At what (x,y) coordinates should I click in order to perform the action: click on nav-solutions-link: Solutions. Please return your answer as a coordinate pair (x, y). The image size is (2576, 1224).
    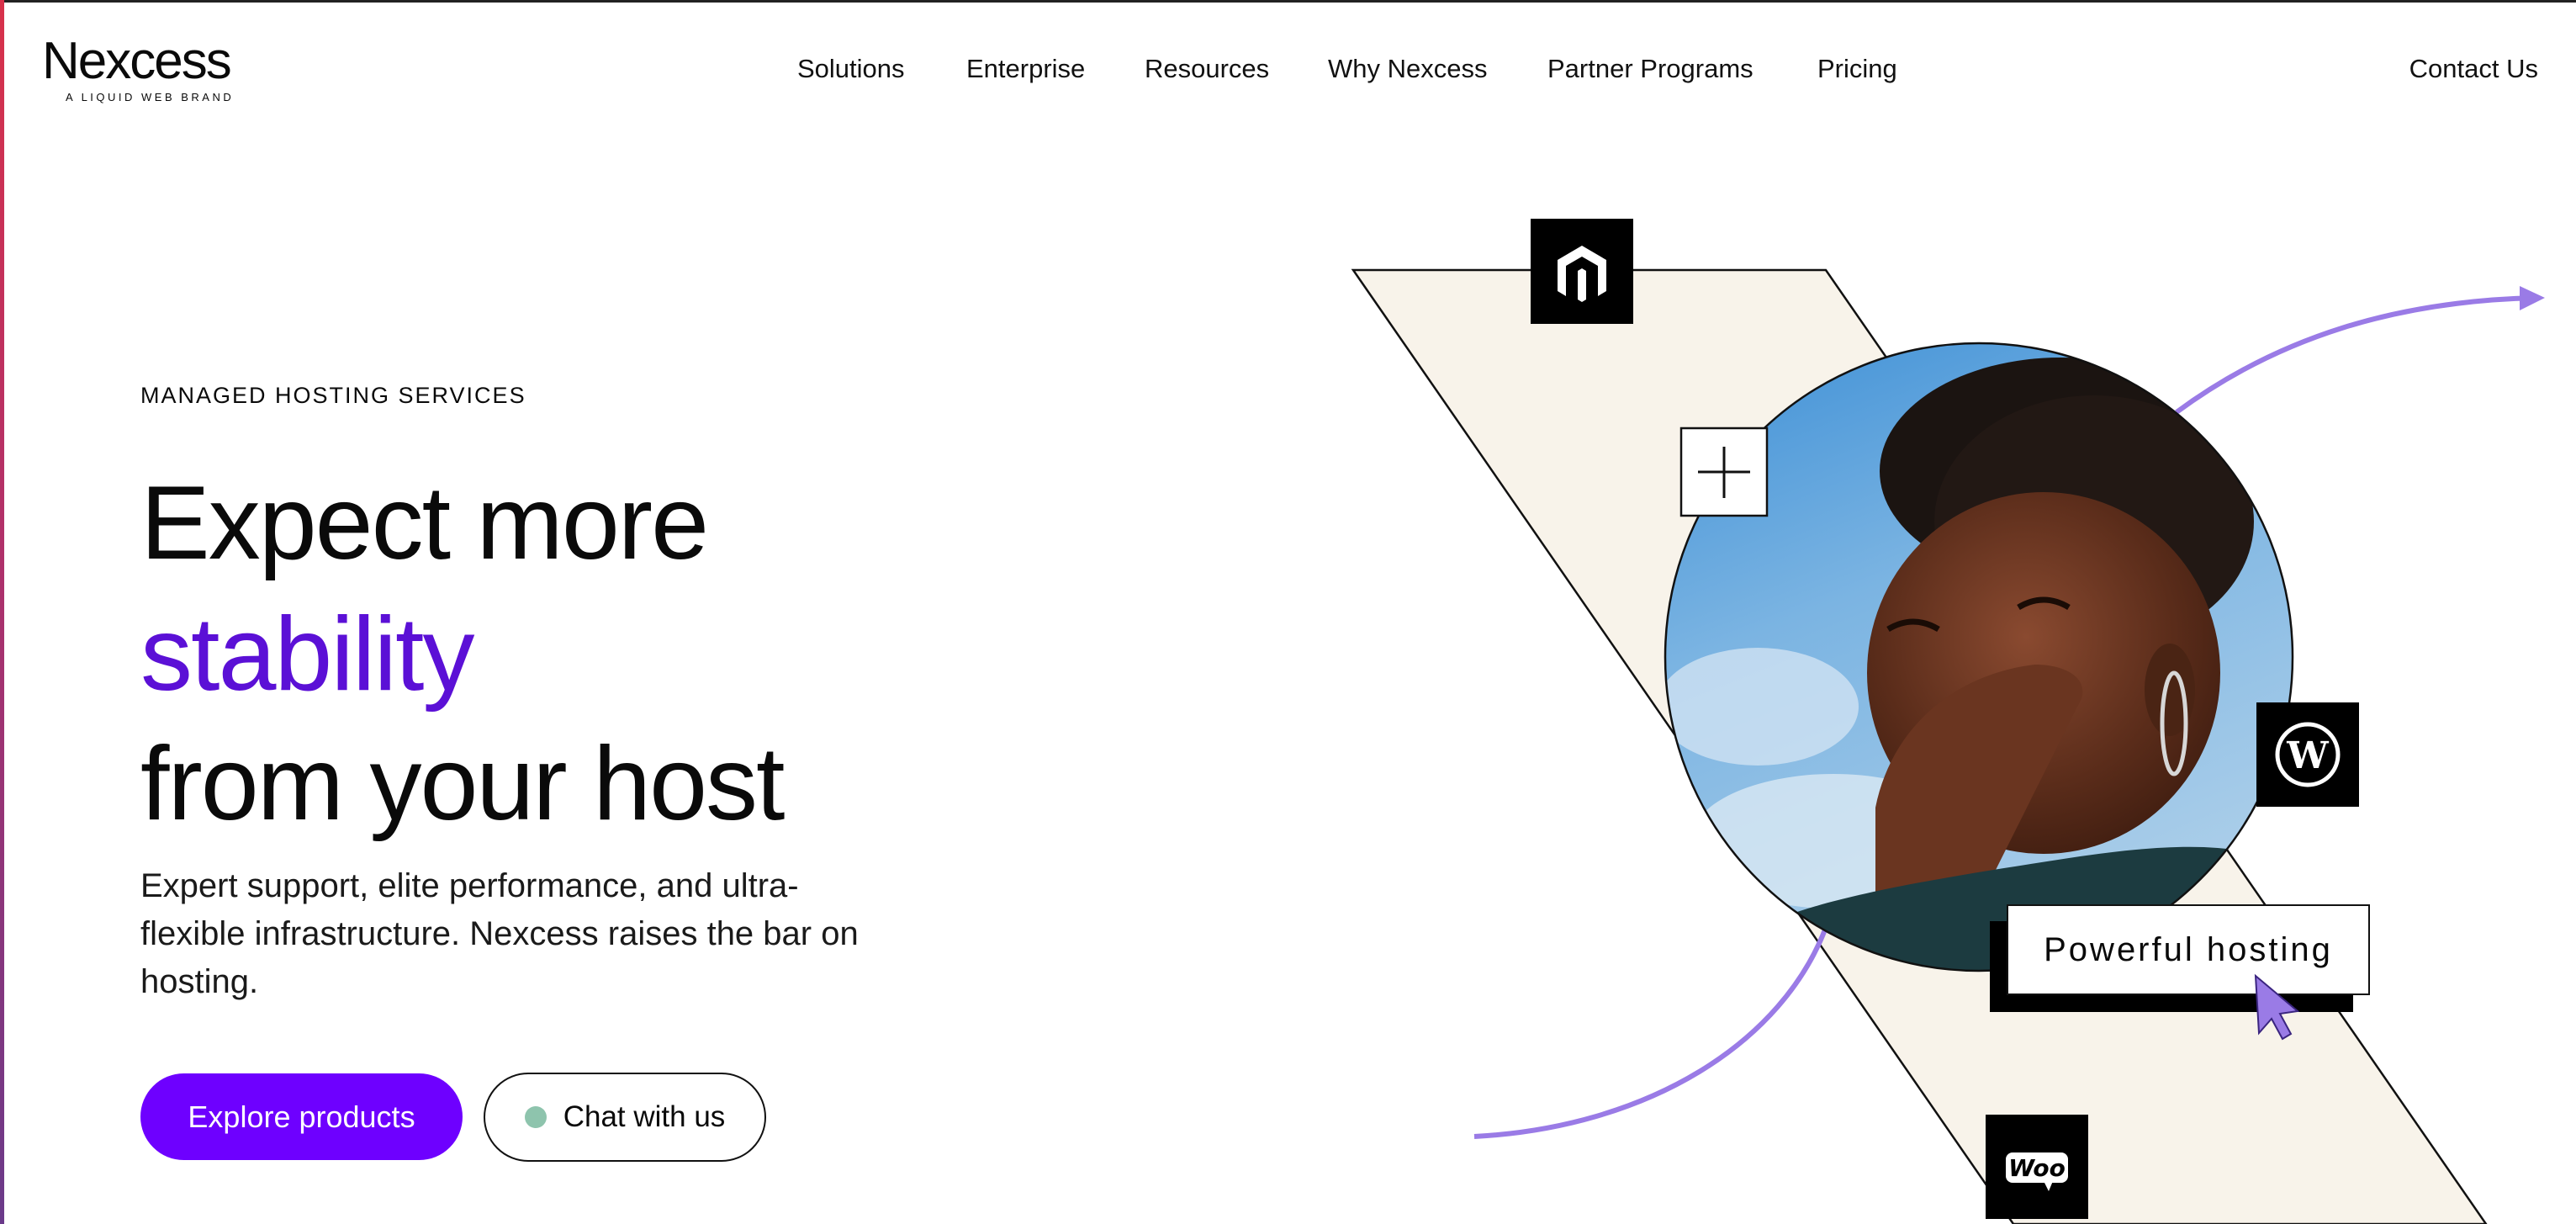
    Looking at the image, I should click on (851, 68).